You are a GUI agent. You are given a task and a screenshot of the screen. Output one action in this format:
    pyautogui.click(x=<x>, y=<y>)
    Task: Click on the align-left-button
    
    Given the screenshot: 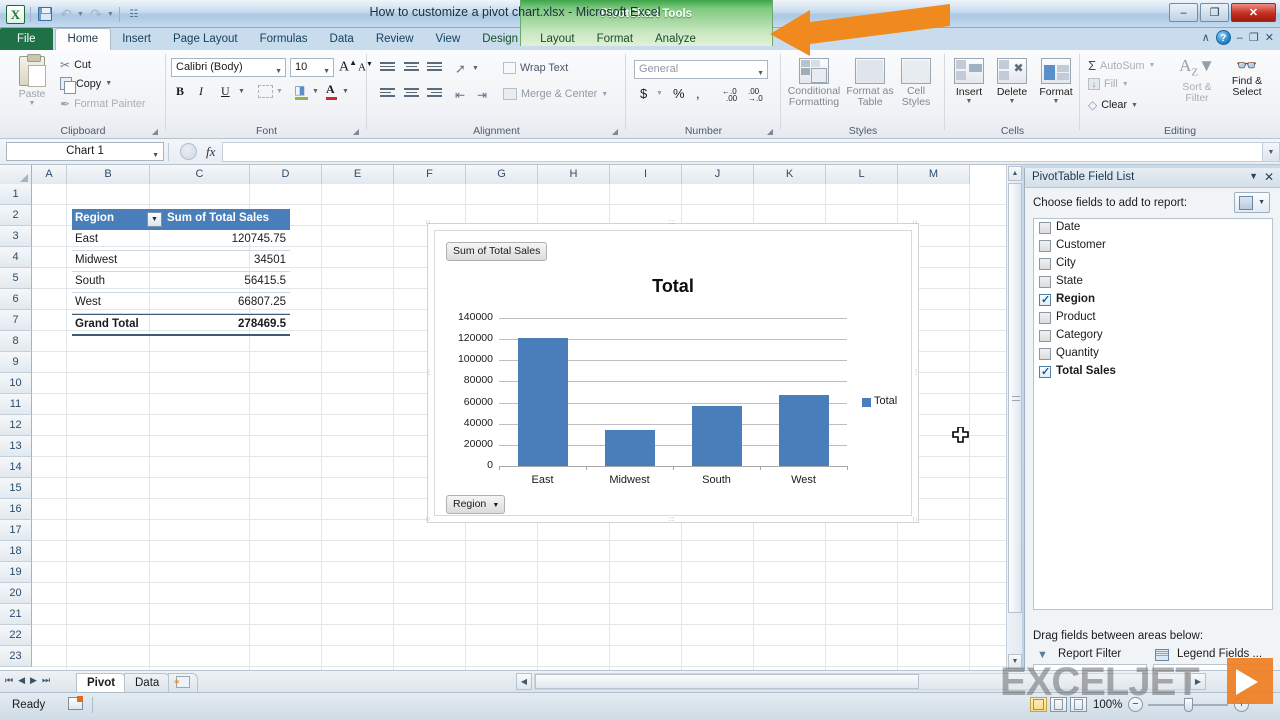 What is the action you would take?
    pyautogui.click(x=387, y=94)
    